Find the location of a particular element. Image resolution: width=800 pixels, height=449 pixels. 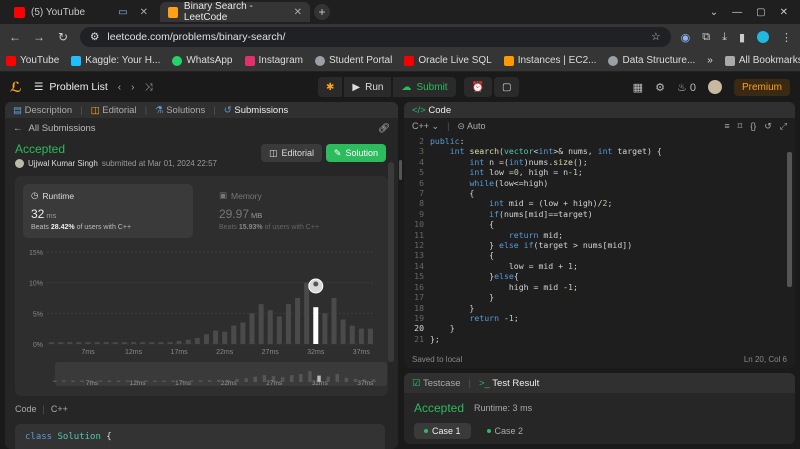

fullscreen-icon: ⤢ is located at coordinates (783, 126).